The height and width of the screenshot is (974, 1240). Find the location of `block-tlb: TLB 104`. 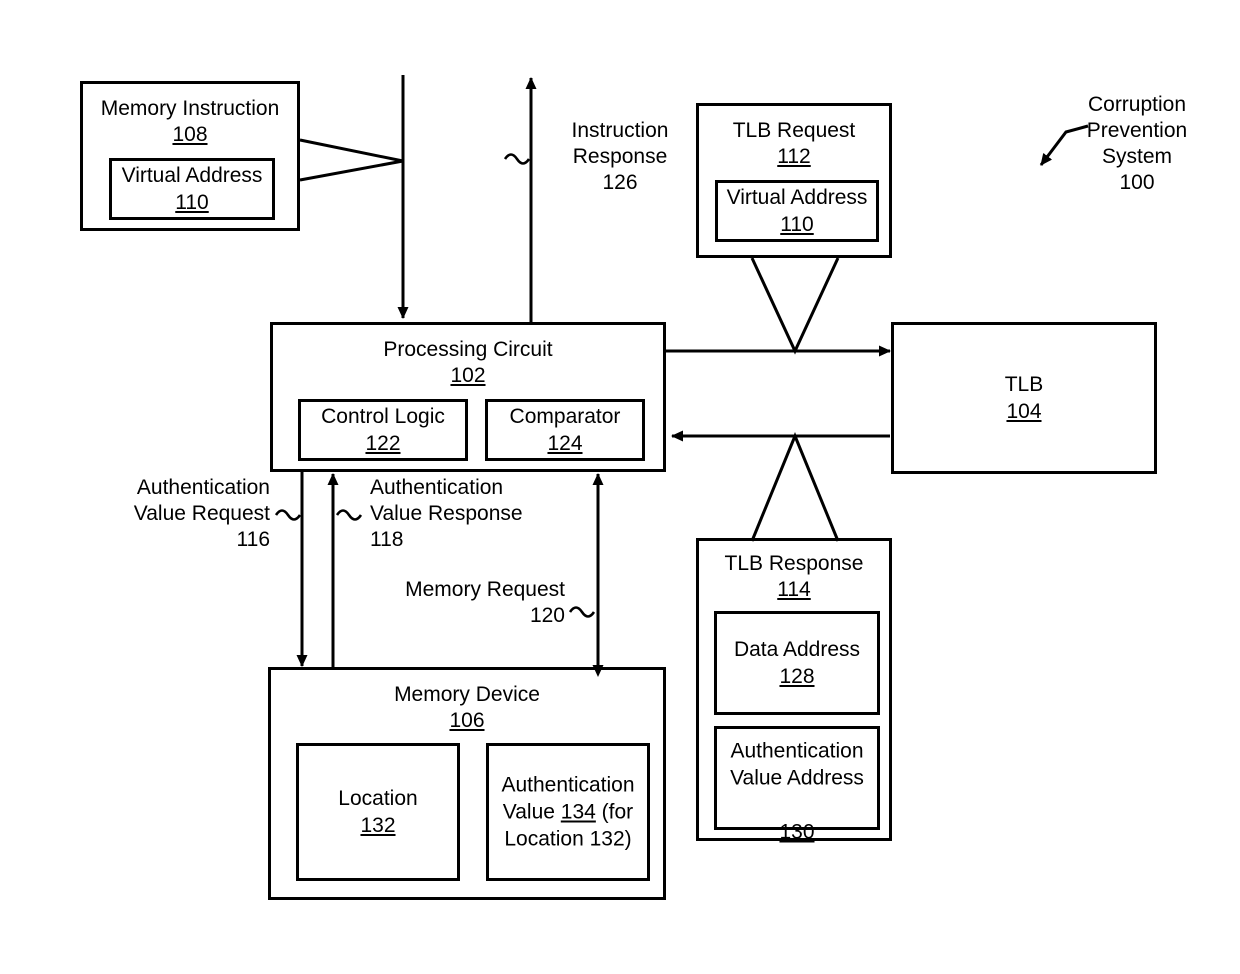

block-tlb: TLB 104 is located at coordinates (1024, 398).